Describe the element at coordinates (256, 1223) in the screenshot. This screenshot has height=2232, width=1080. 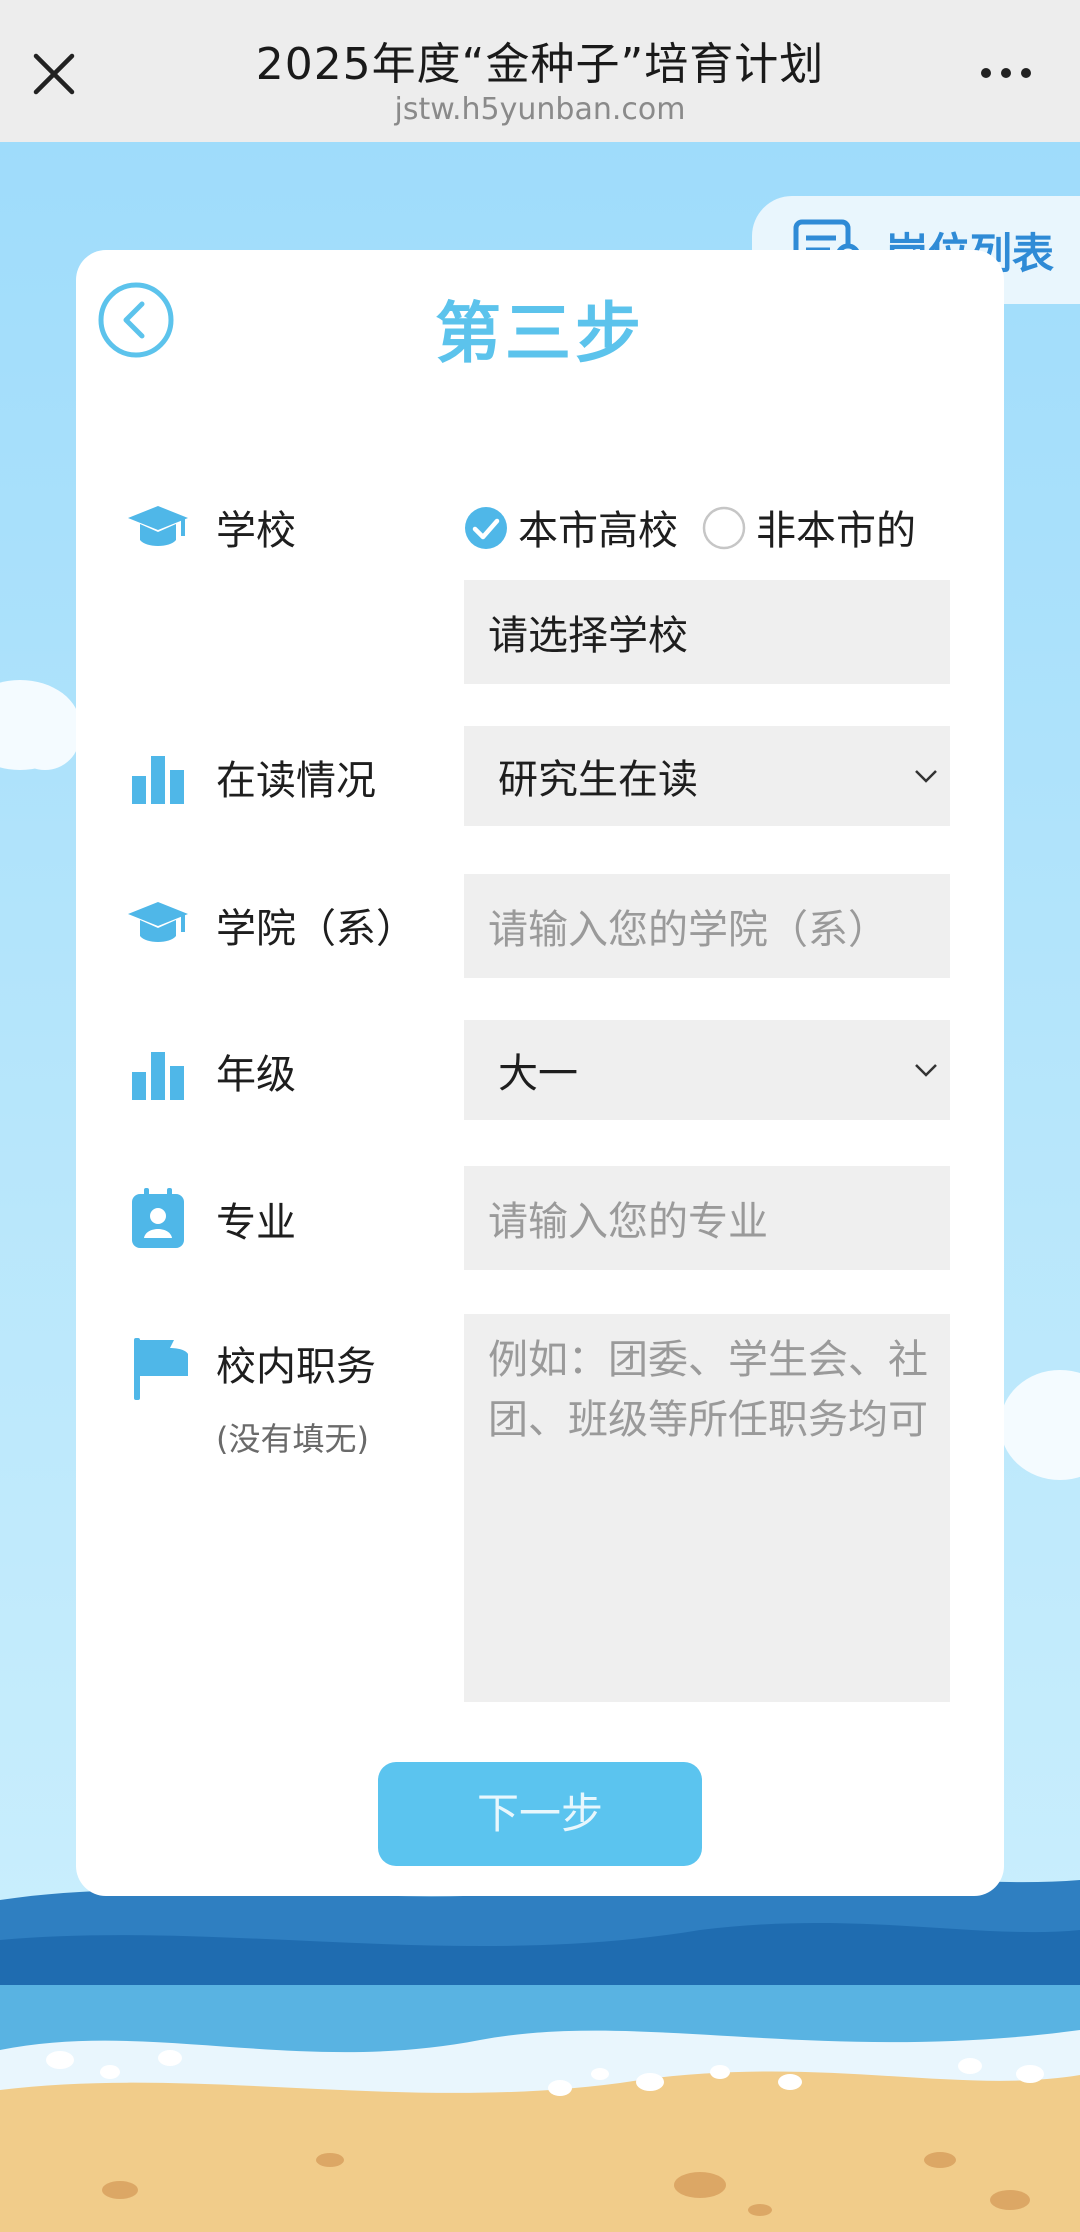
I see `major-label: 专业` at that location.